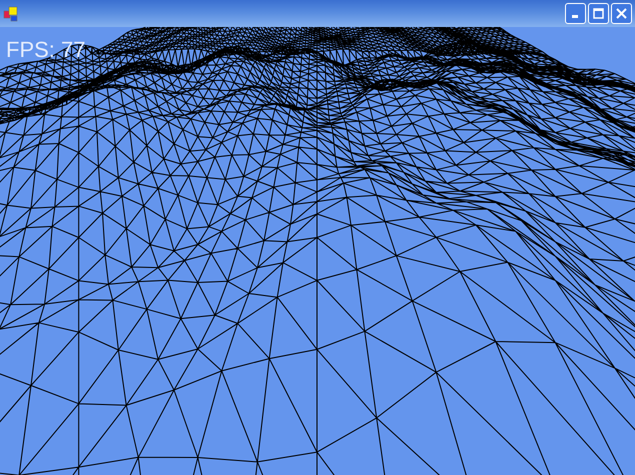 This screenshot has height=475, width=635. What do you see at coordinates (575, 13) in the screenshot?
I see `minimize-button` at bounding box center [575, 13].